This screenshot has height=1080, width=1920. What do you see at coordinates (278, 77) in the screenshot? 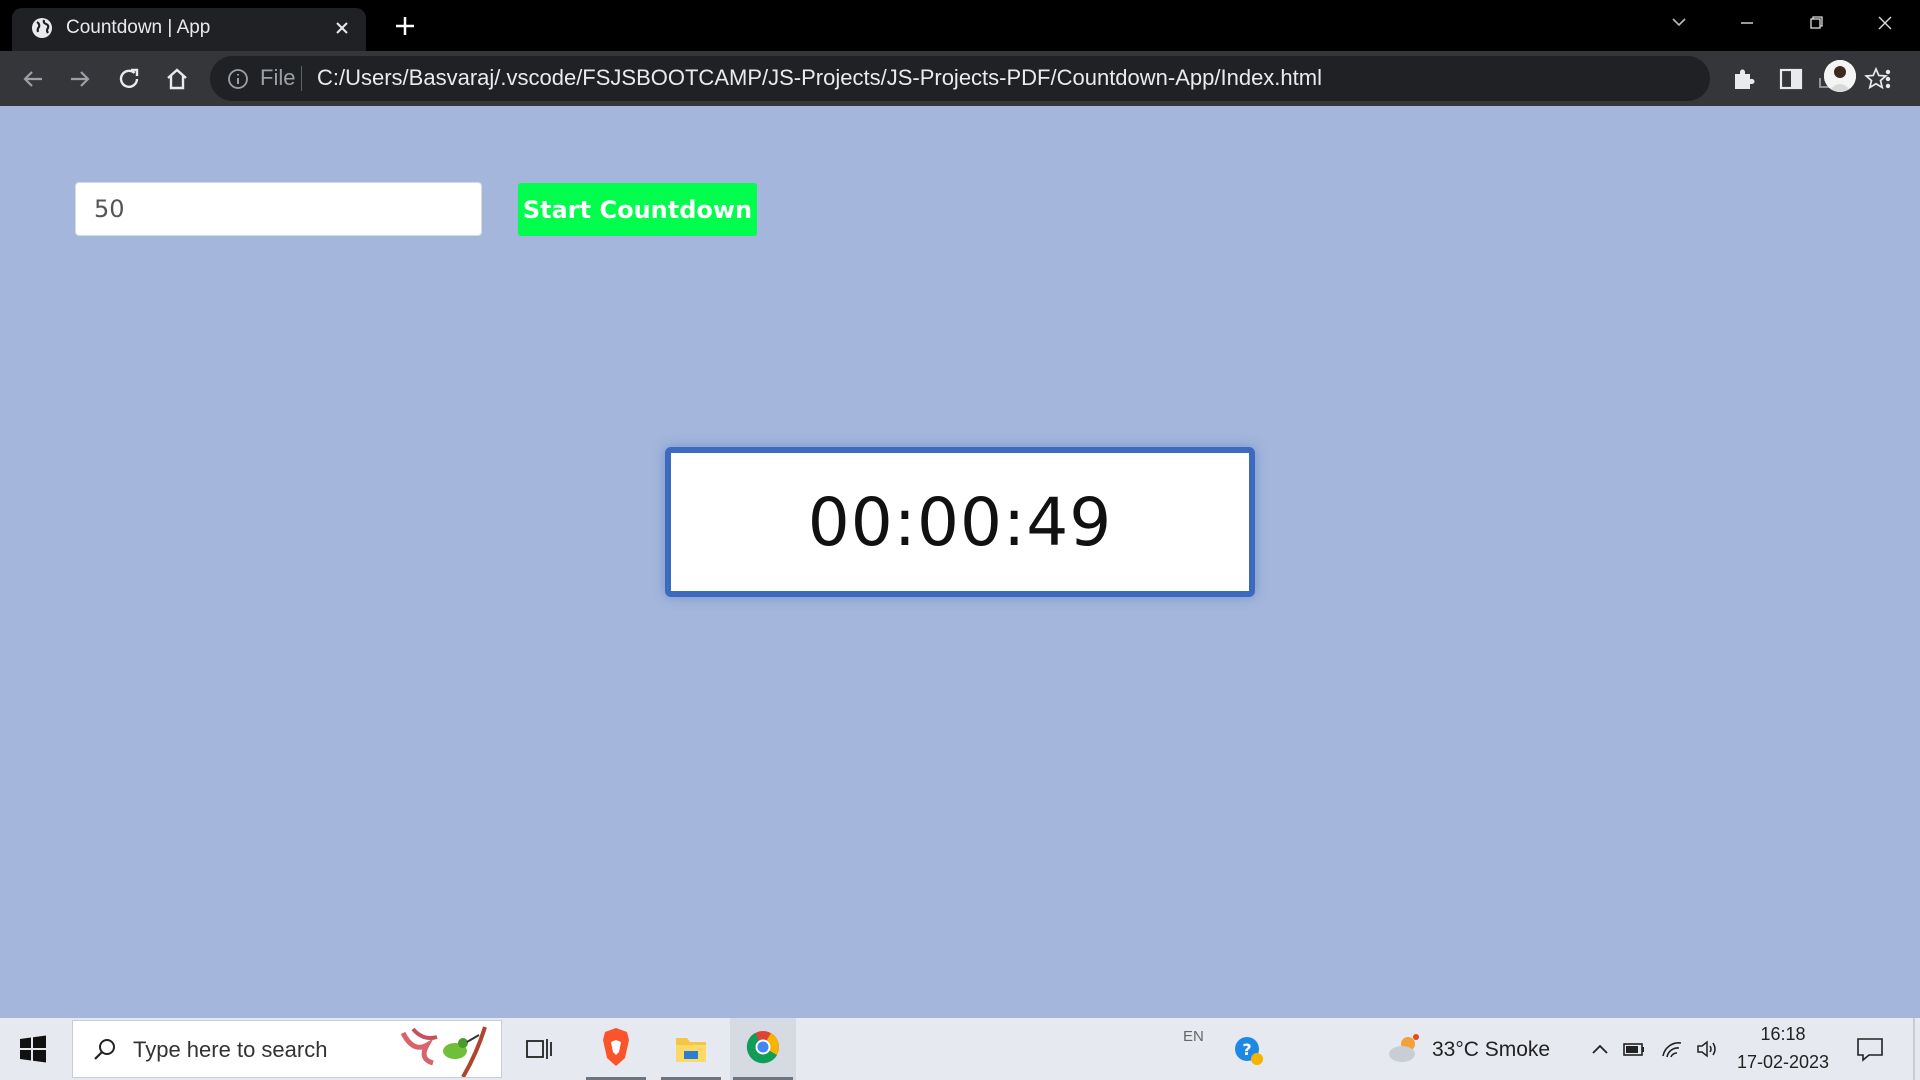
I see `file-scheme-label: File` at bounding box center [278, 77].